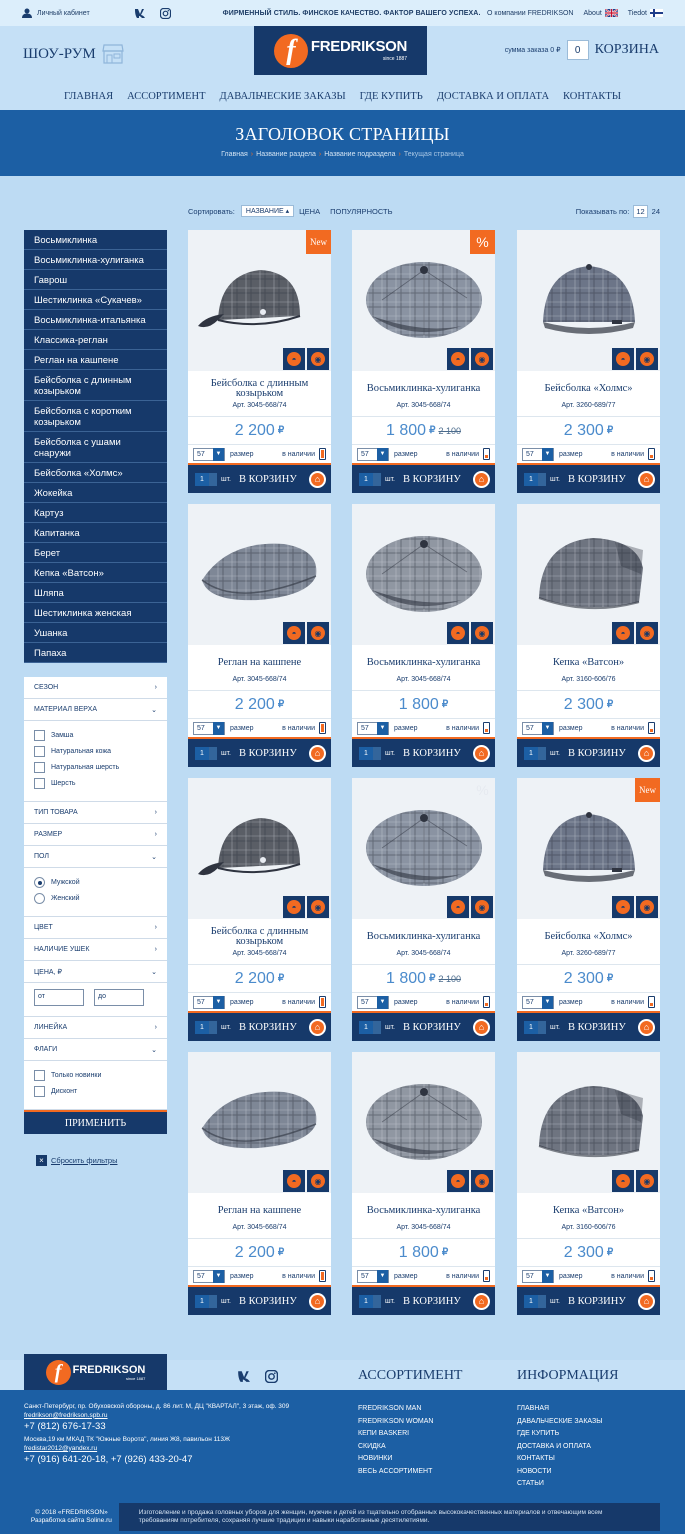 The width and height of the screenshot is (685, 1534). Describe the element at coordinates (95, 416) in the screenshot. I see `category-item: Бейсболка с коротким козырьком` at that location.